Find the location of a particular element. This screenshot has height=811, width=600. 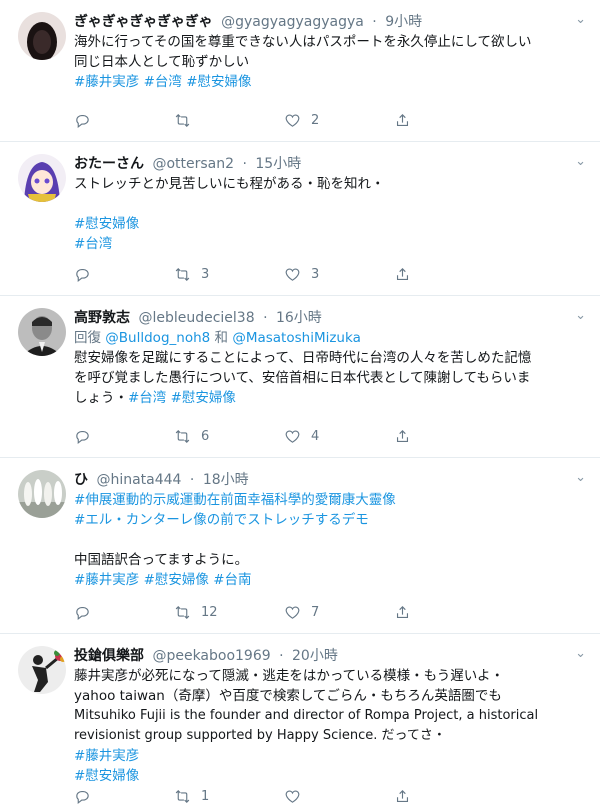

handle: @ottersan2 is located at coordinates (193, 164).